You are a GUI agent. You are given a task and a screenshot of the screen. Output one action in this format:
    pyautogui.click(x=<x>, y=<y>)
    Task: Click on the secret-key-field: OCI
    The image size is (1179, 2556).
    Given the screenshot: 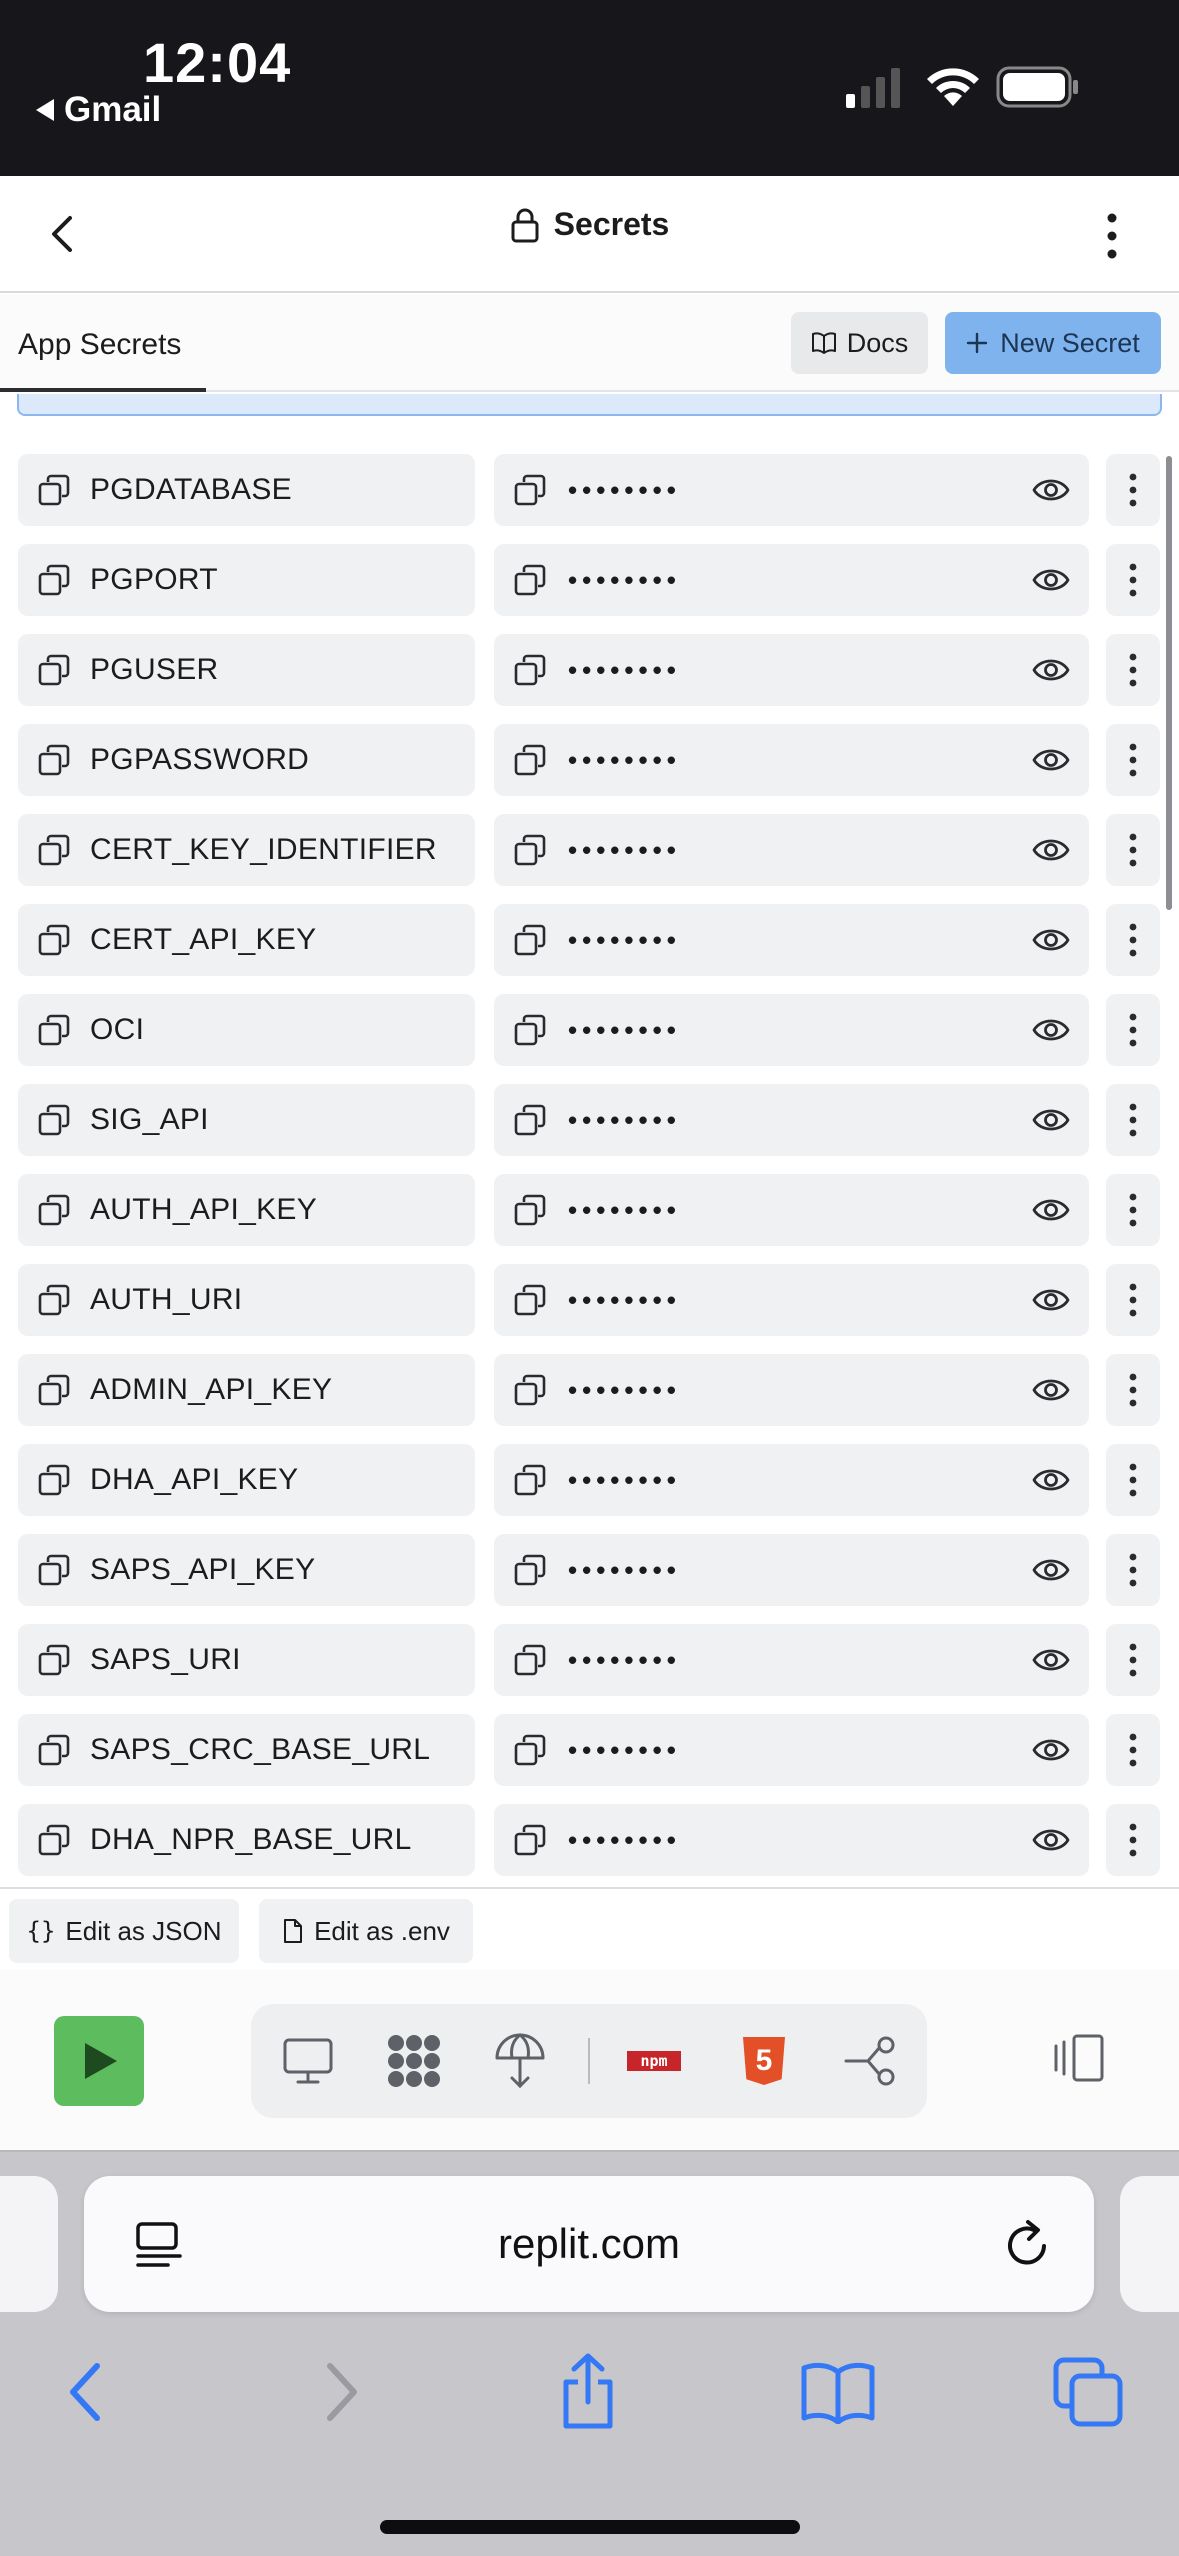 What is the action you would take?
    pyautogui.click(x=246, y=1030)
    